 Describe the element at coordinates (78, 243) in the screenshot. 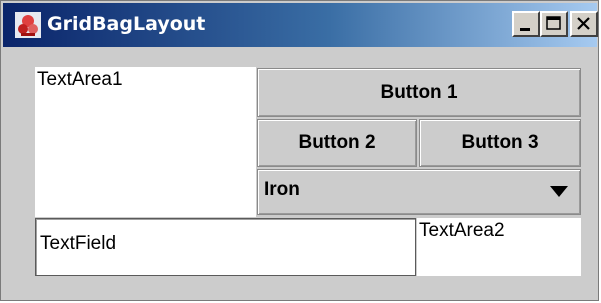

I see `text-field-value: TextField` at that location.